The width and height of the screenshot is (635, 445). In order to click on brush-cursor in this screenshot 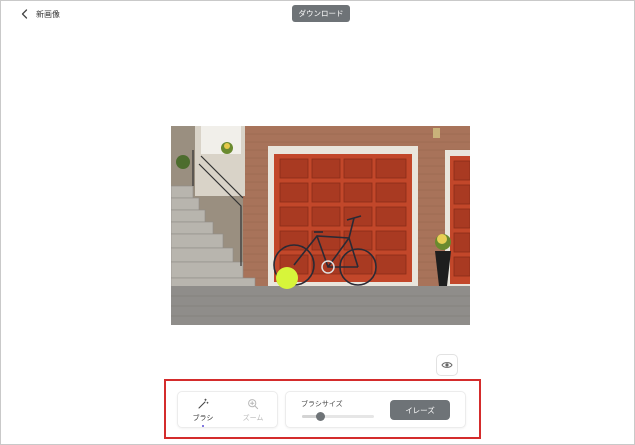, I will do `click(287, 278)`.